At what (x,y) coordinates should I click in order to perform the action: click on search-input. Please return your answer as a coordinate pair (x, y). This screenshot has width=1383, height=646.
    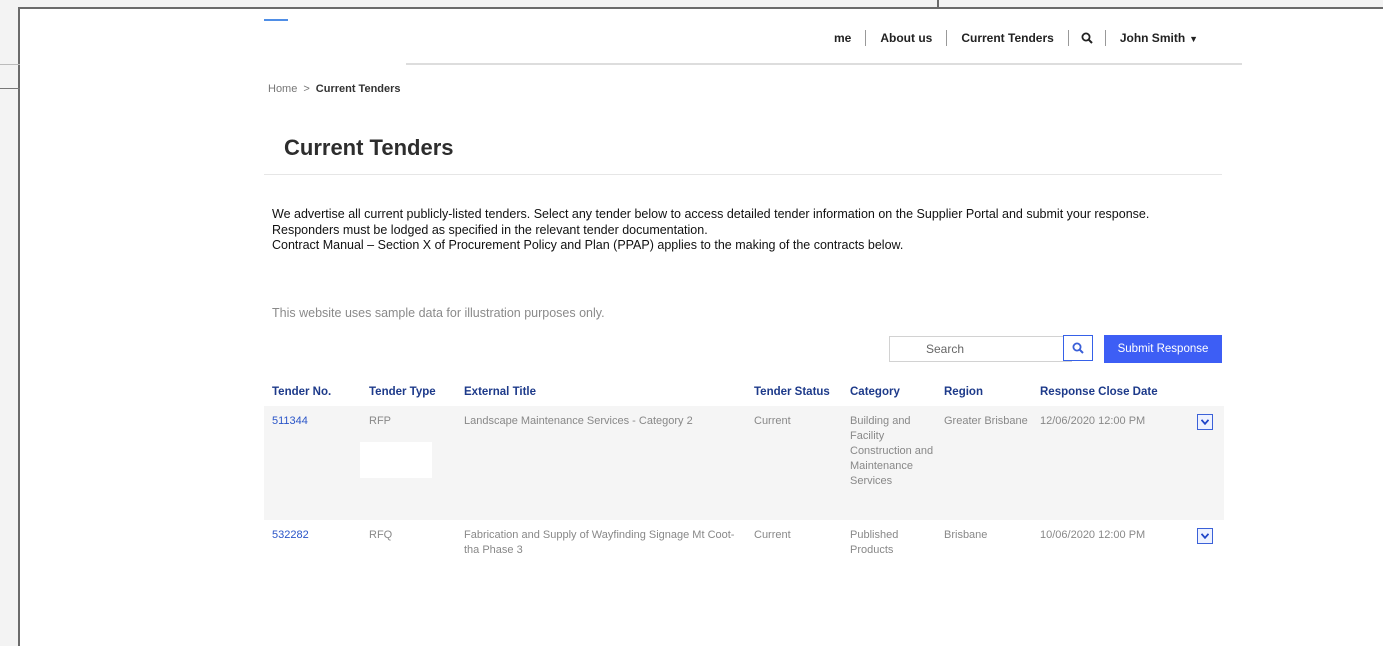
    Looking at the image, I should click on (980, 349).